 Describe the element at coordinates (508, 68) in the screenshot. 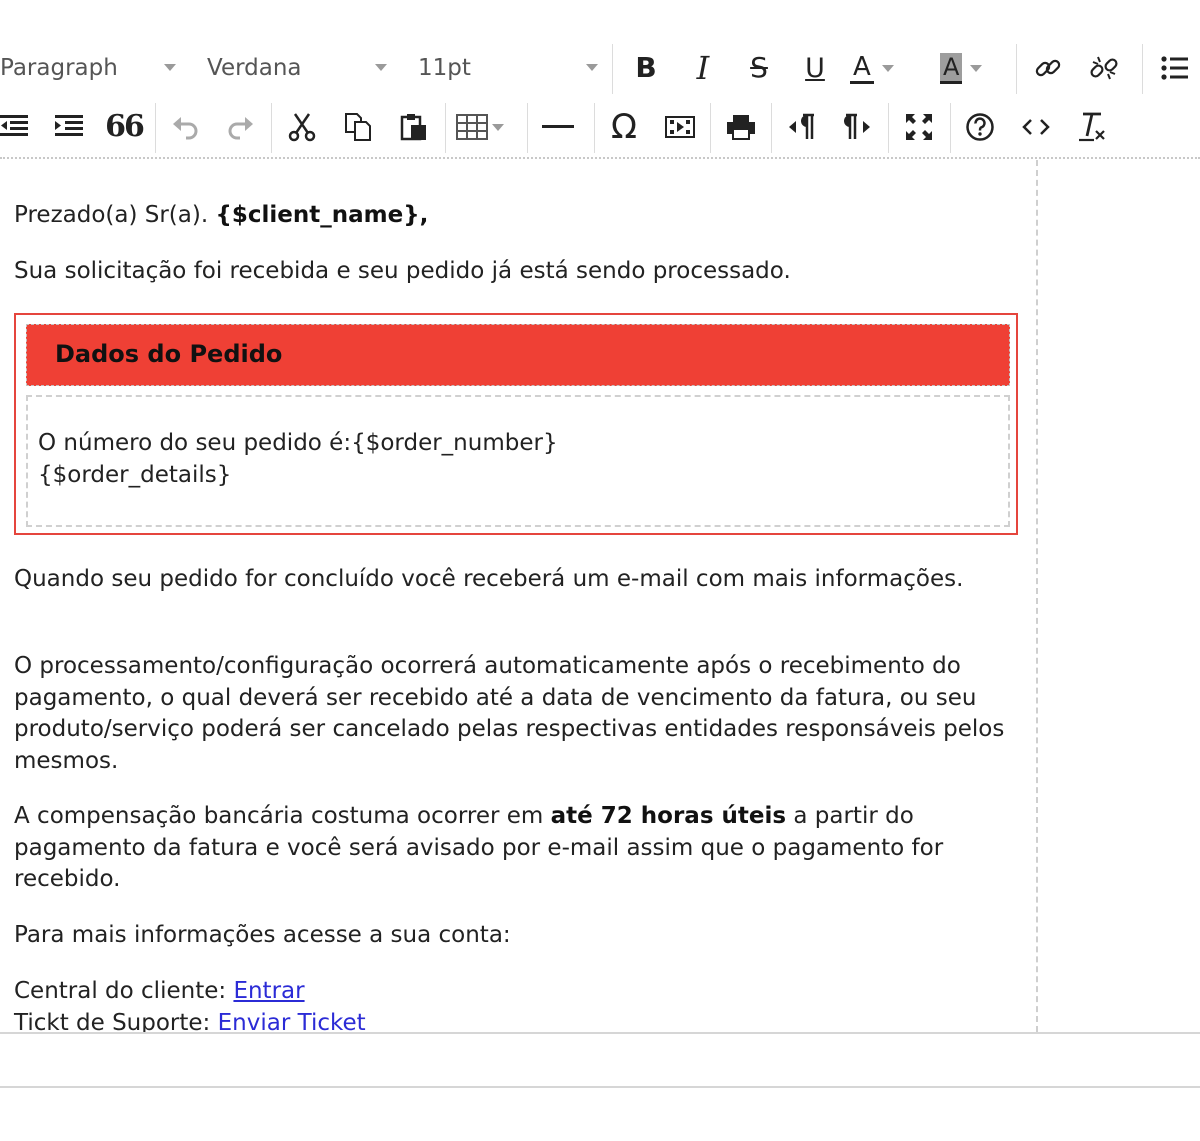

I see `font-size-select: 11pt` at that location.